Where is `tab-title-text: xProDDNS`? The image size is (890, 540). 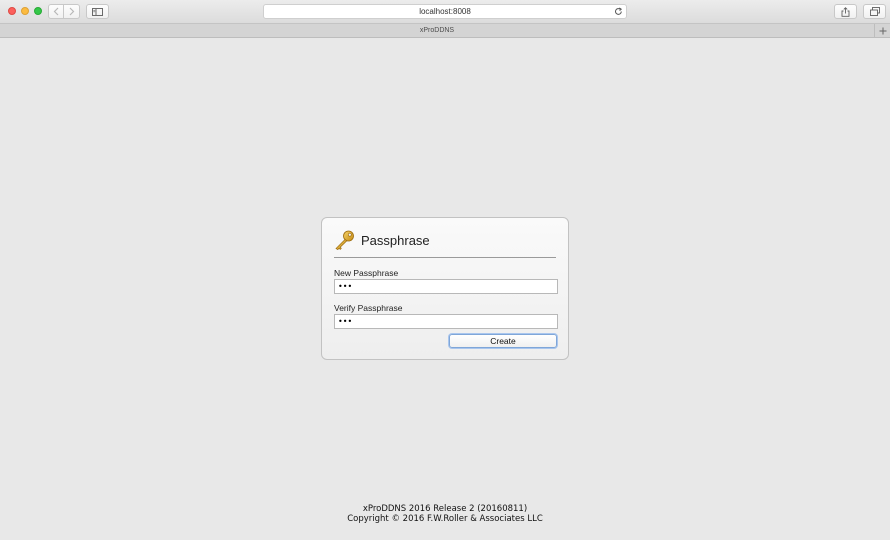 tab-title-text: xProDDNS is located at coordinates (437, 30).